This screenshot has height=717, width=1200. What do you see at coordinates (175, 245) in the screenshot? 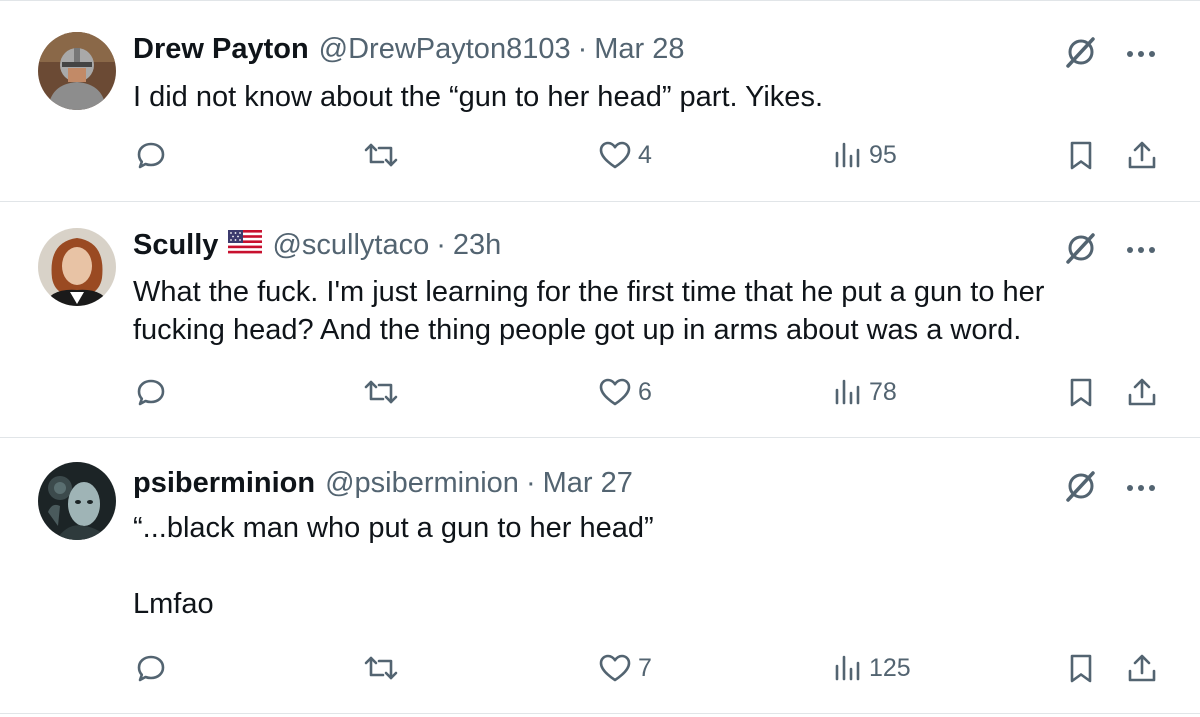
I see `display-name: Scully` at bounding box center [175, 245].